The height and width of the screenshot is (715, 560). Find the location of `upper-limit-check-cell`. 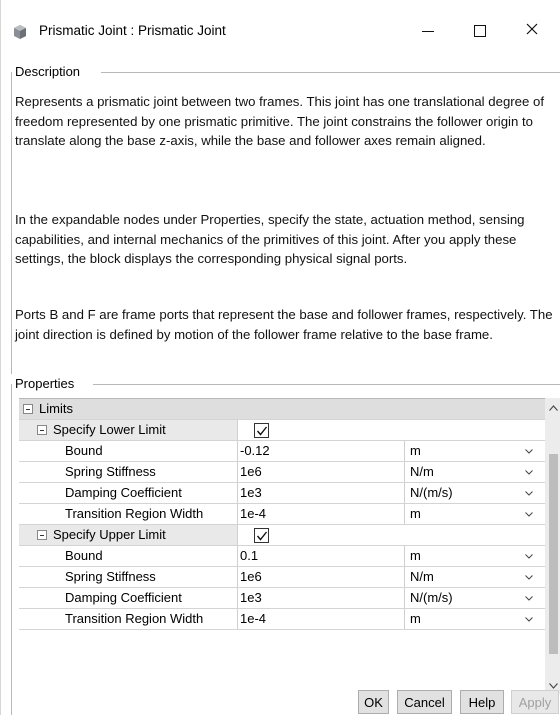

upper-limit-check-cell is located at coordinates (391, 535).